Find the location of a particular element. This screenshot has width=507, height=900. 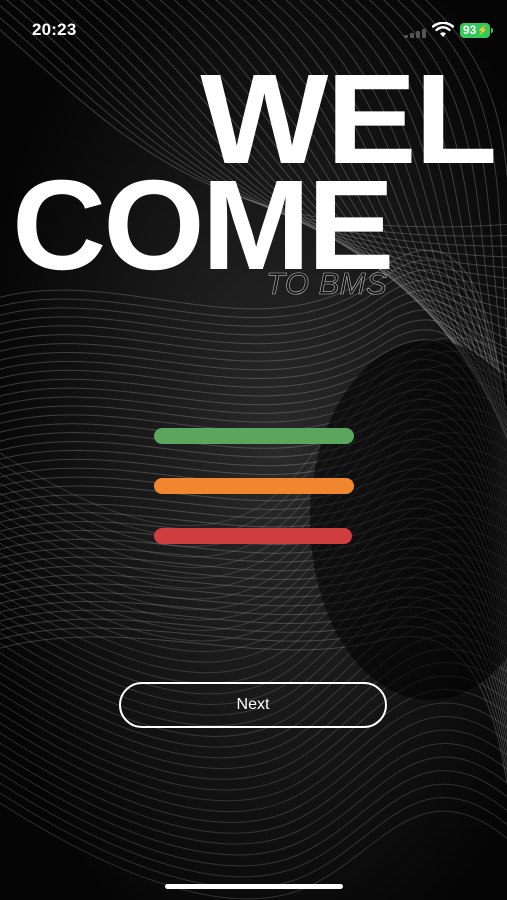

battery-level: 93 is located at coordinates (470, 30).